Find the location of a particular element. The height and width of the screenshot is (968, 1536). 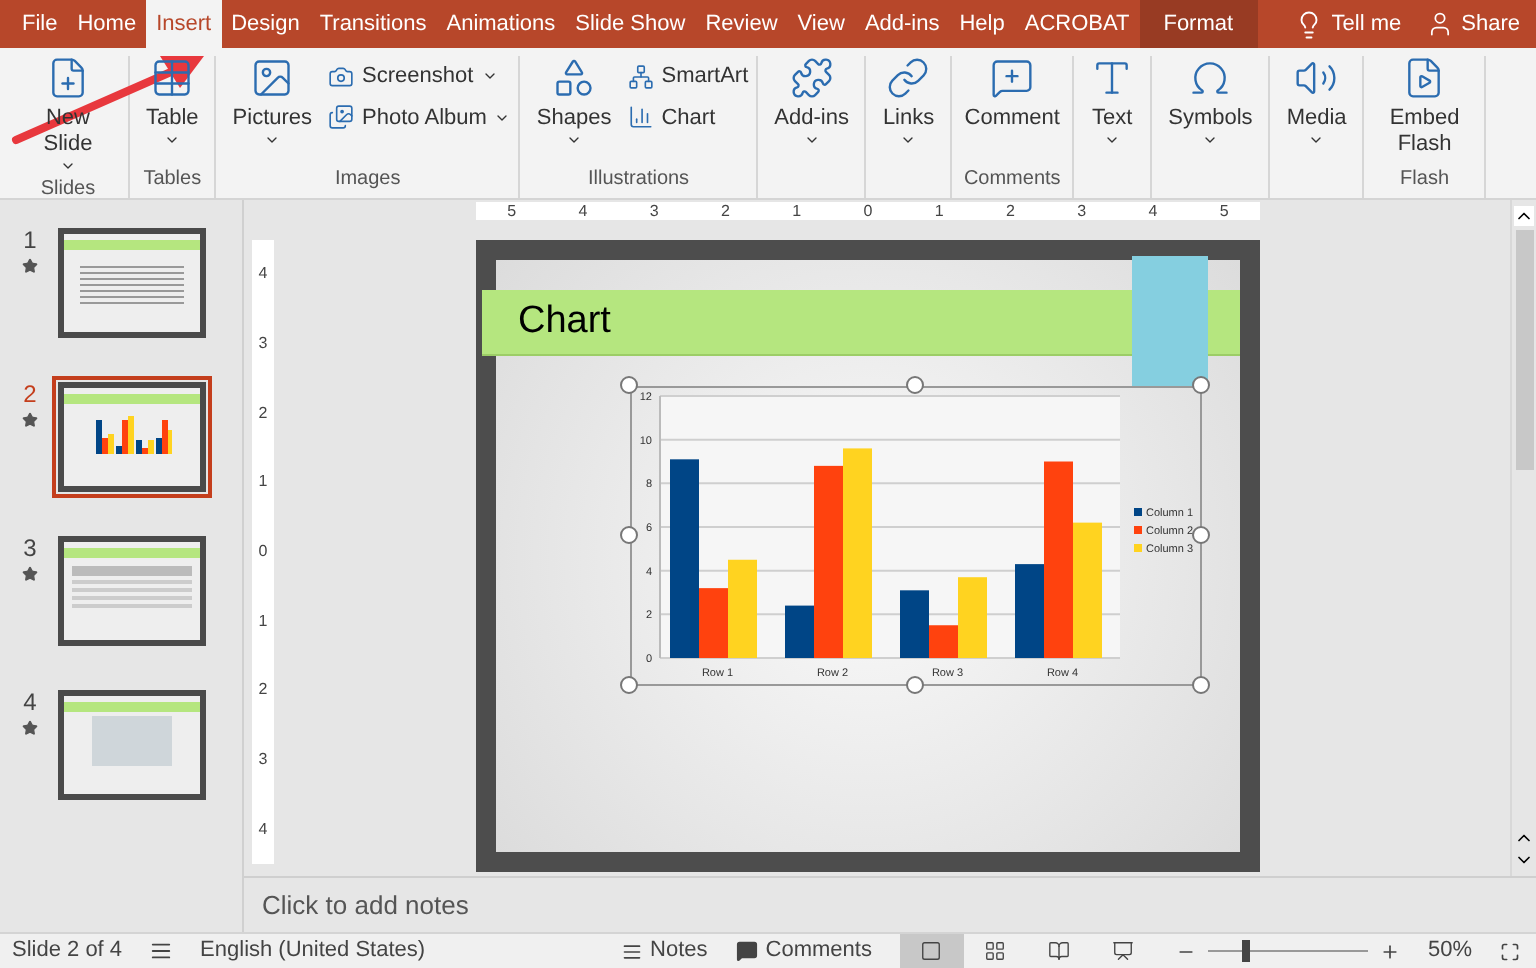

ribbon-tab: View is located at coordinates (821, 24).